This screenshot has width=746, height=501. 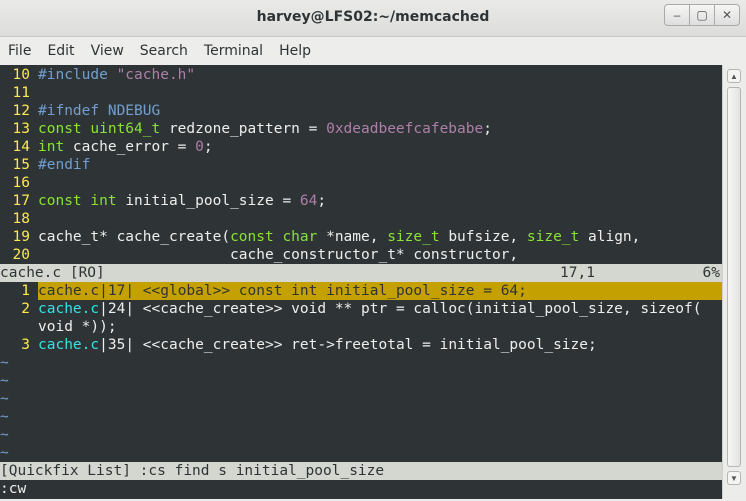 What do you see at coordinates (677, 15) in the screenshot?
I see `minimize-button: –` at bounding box center [677, 15].